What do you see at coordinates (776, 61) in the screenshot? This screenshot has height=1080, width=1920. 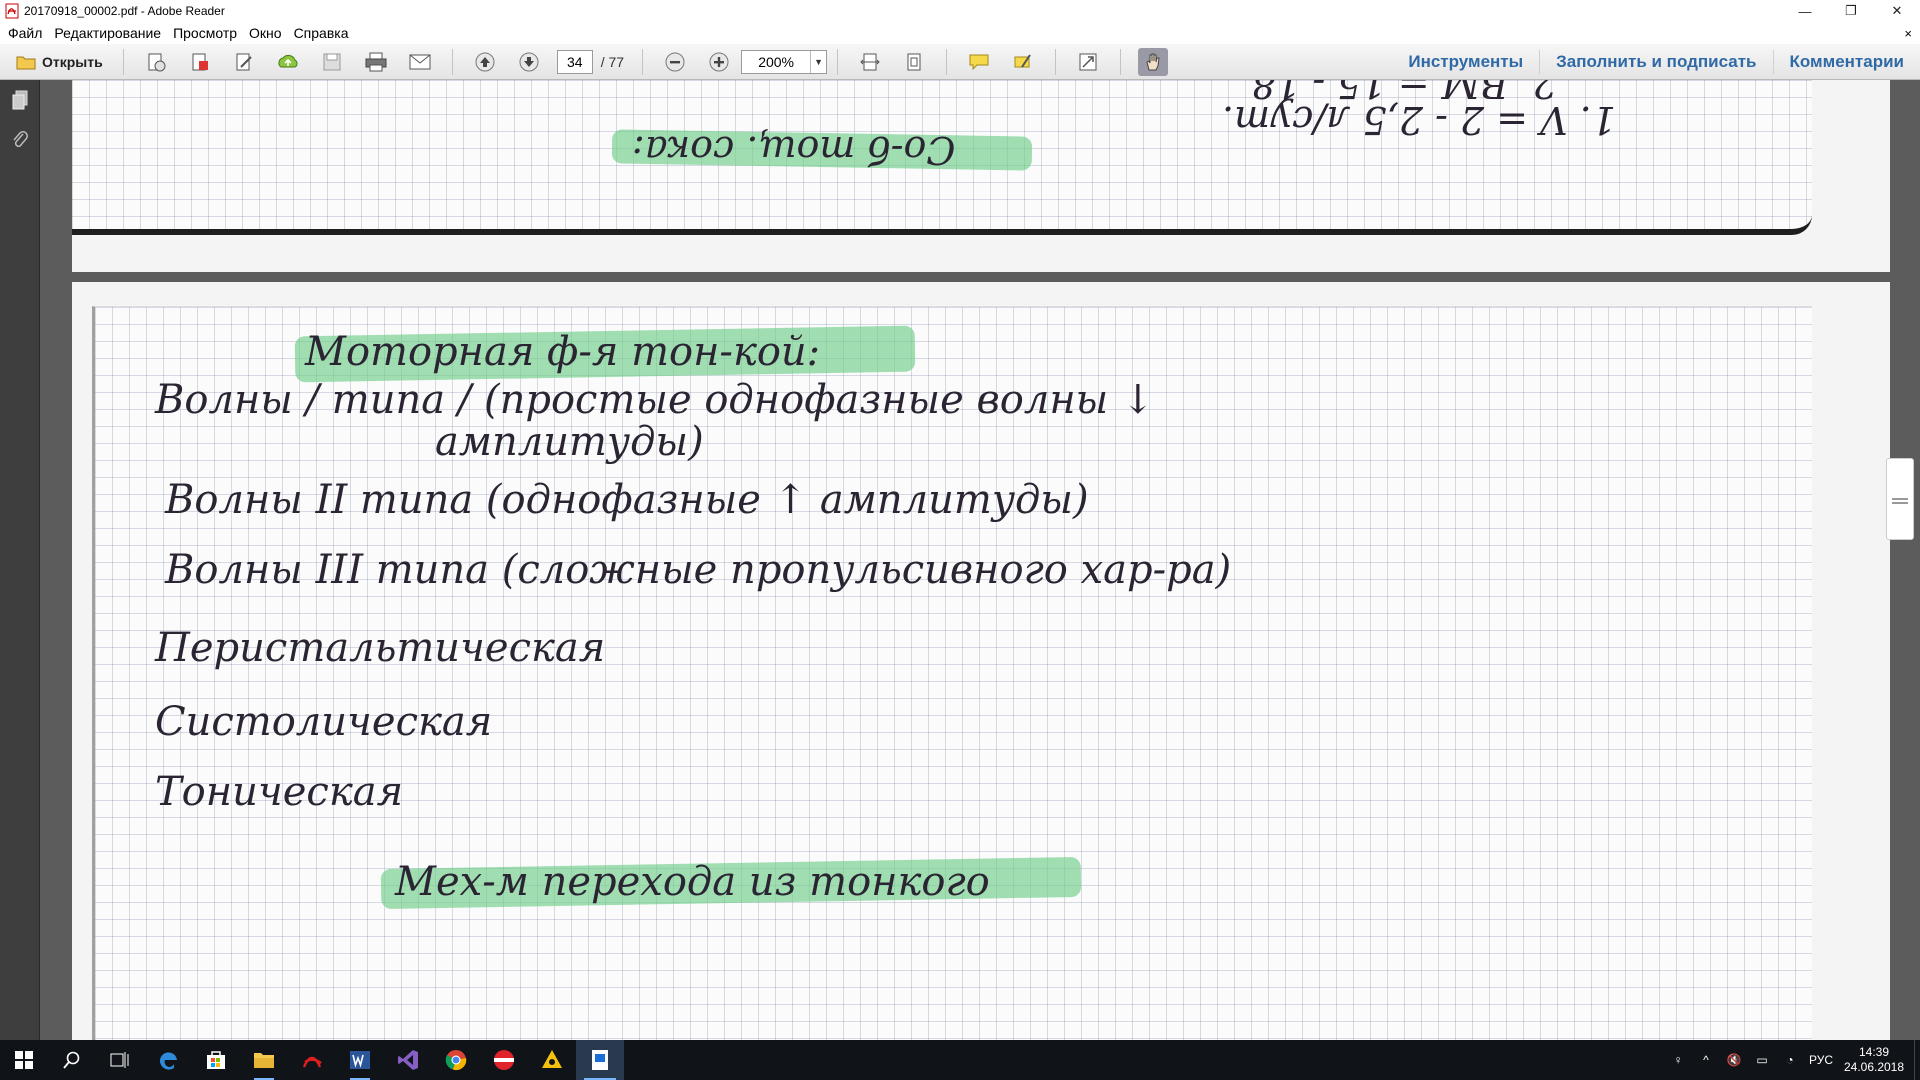 I see `zoom-value: 200%` at bounding box center [776, 61].